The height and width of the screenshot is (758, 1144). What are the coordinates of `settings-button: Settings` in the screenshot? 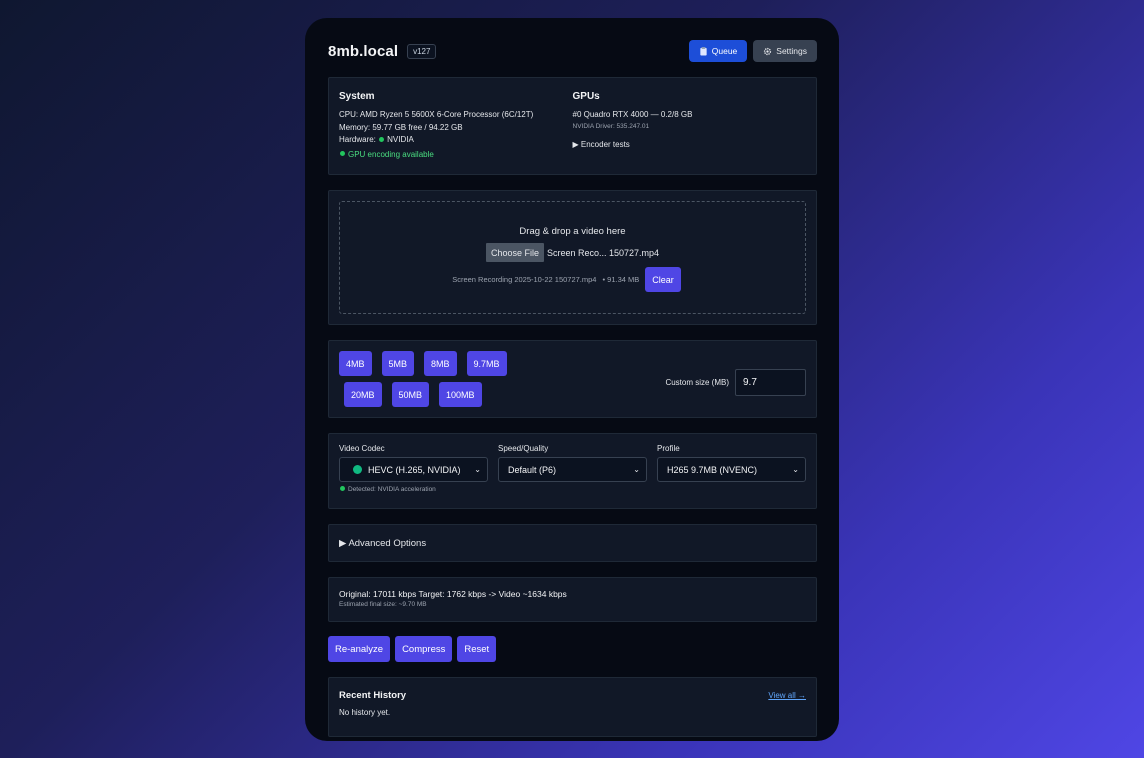 It's located at (785, 51).